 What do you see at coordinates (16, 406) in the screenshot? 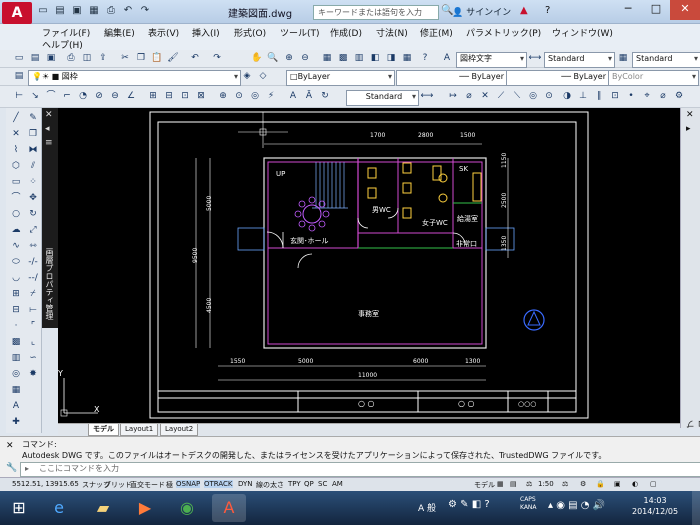
I see `mtext-icon: A` at bounding box center [16, 406].